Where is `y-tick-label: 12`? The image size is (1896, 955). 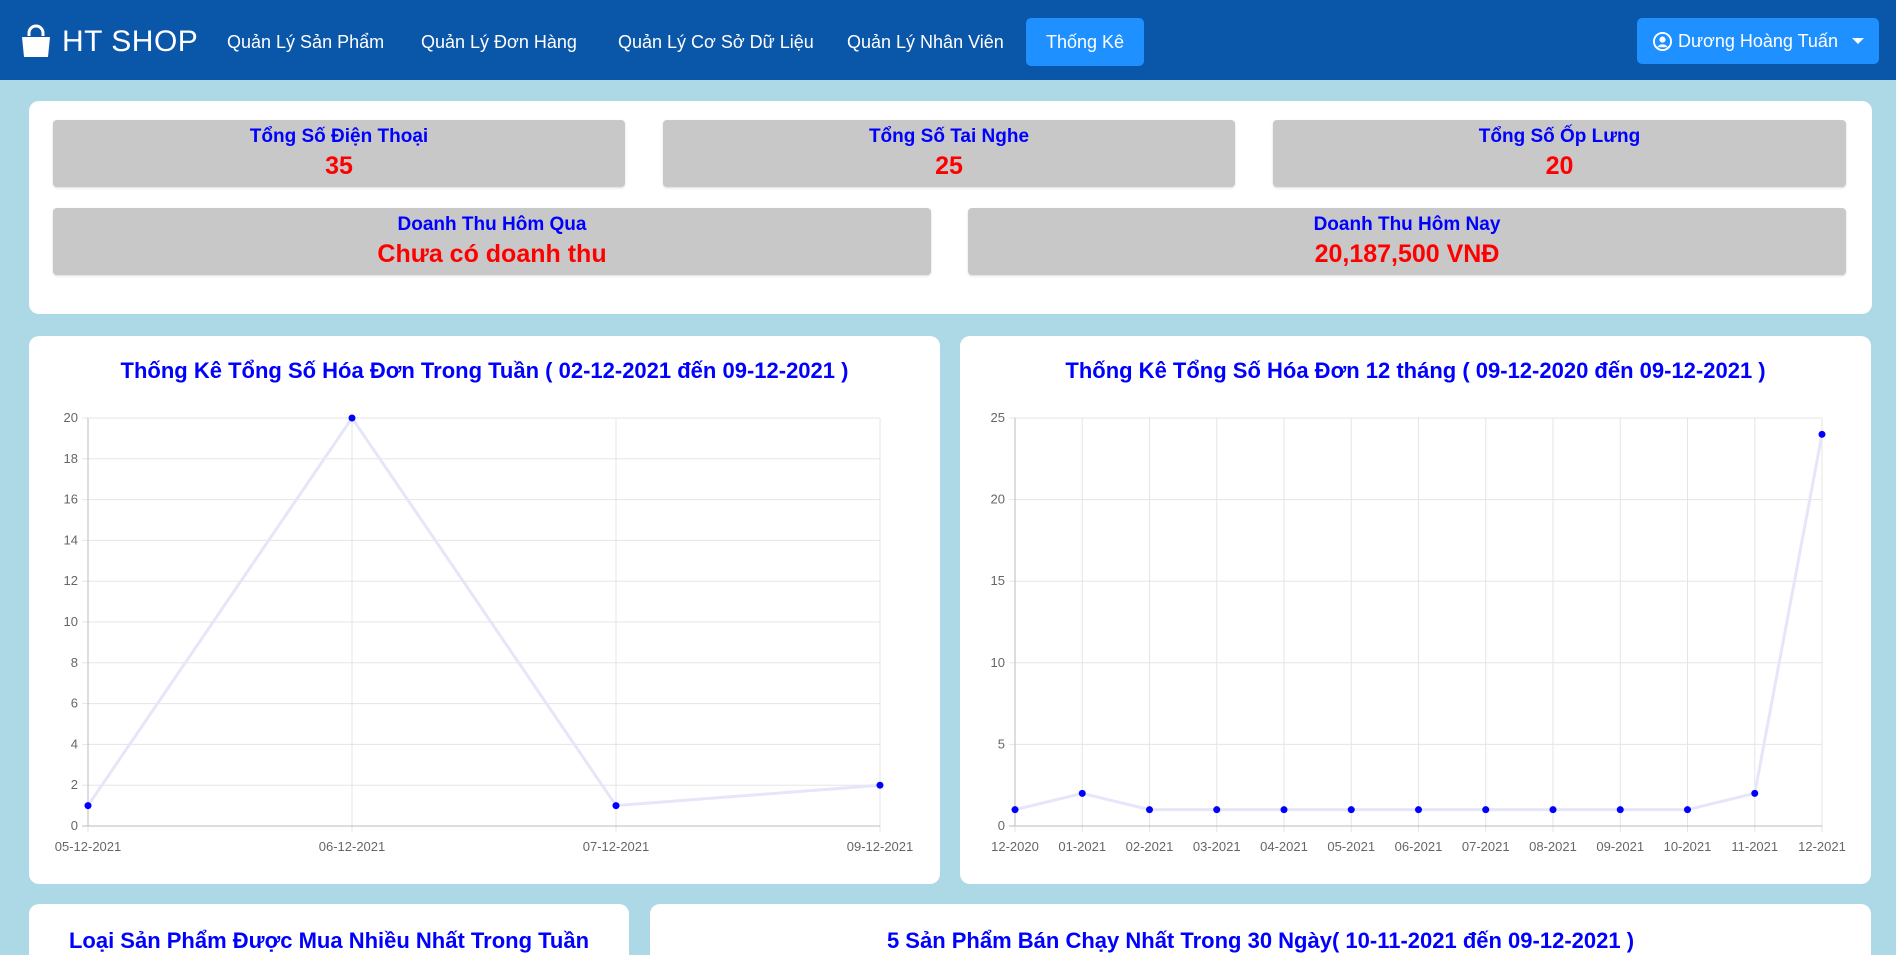 y-tick-label: 12 is located at coordinates (71, 580).